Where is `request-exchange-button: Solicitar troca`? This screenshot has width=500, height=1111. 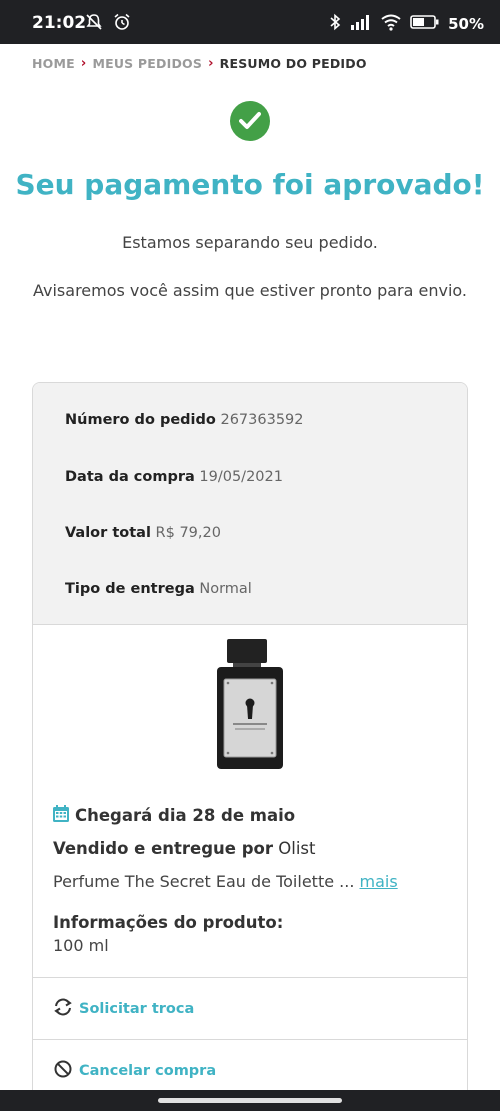 request-exchange-button: Solicitar troca is located at coordinates (250, 1008).